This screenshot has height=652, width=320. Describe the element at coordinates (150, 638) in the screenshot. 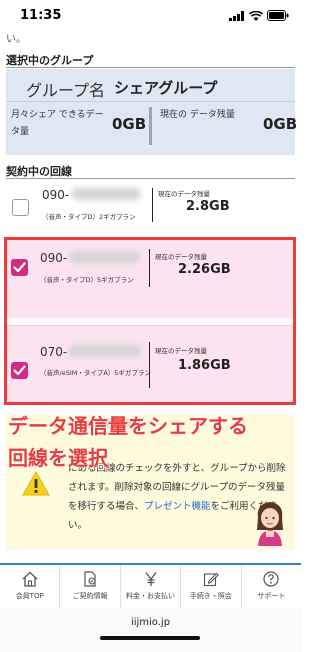

I see `home-indicator` at that location.